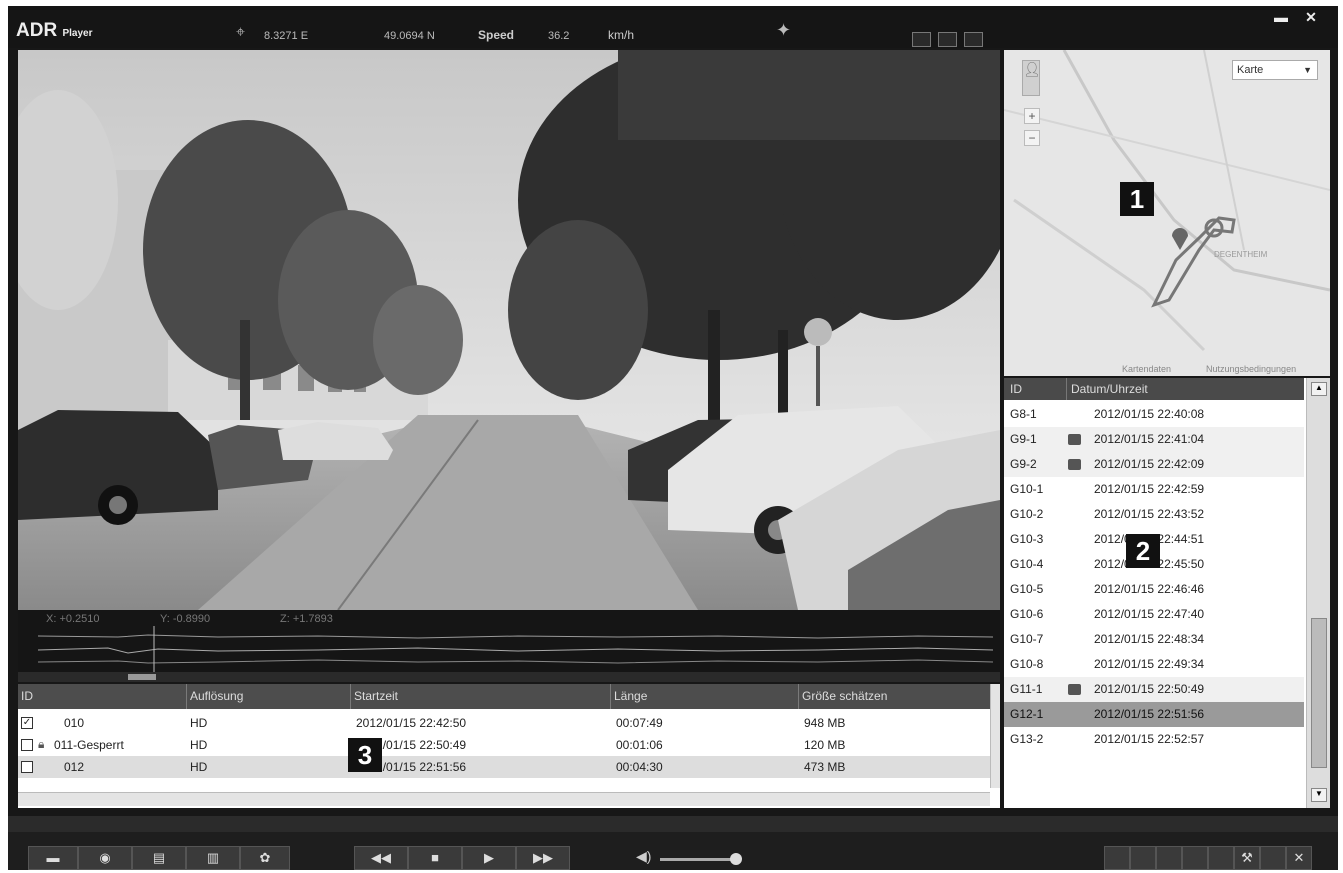  Describe the element at coordinates (701, 859) in the screenshot. I see `volume-slider` at that location.